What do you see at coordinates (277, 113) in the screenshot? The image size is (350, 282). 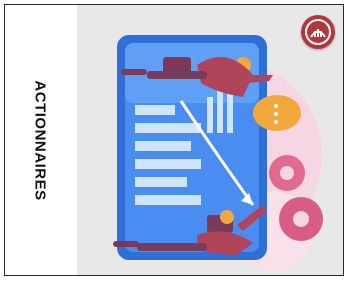 I see `chat-bubble-icon` at bounding box center [277, 113].